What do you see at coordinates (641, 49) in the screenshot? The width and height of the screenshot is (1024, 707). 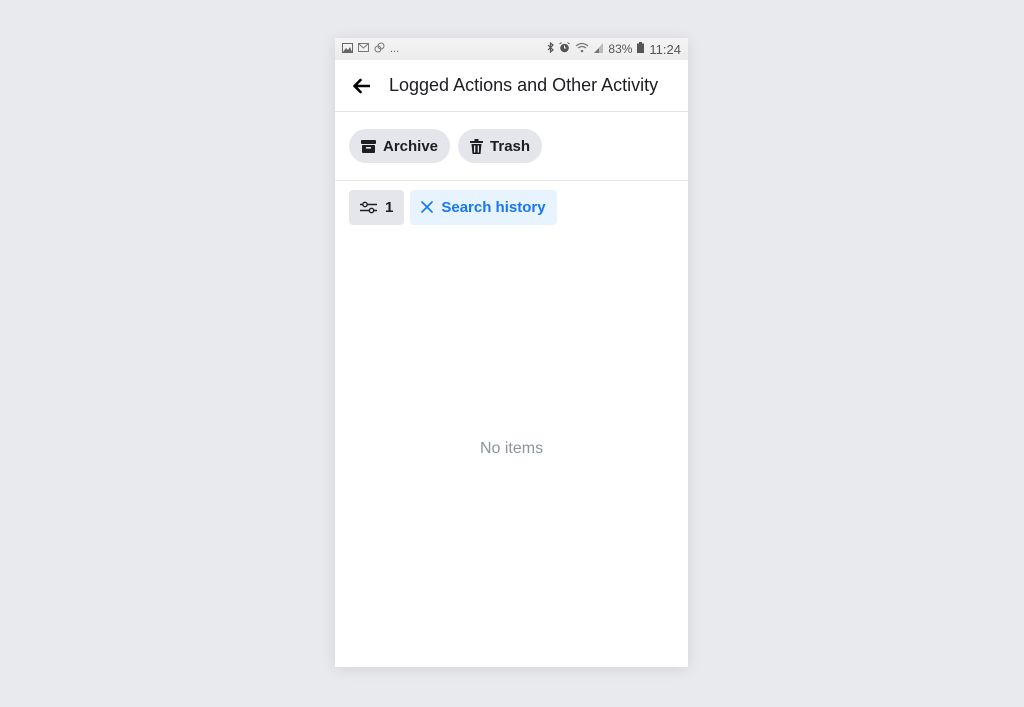 I see `battery-icon` at bounding box center [641, 49].